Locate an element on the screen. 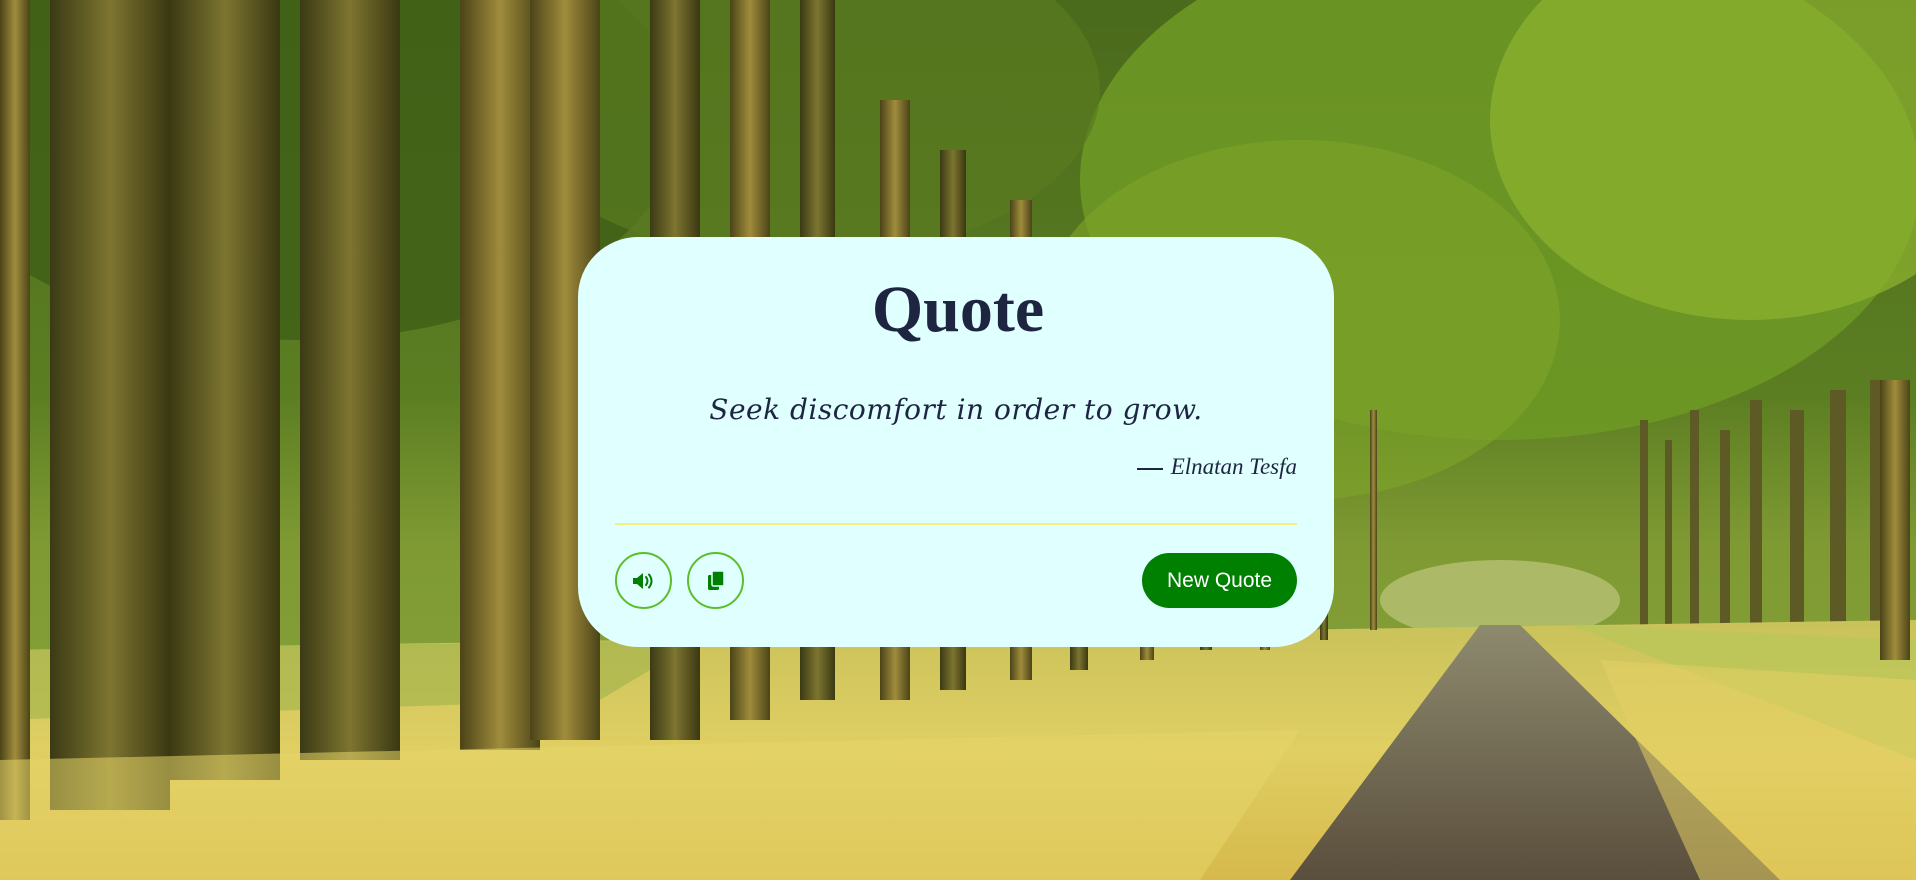 This screenshot has width=1916, height=880. new-quote-button: New Quote is located at coordinates (1219, 580).